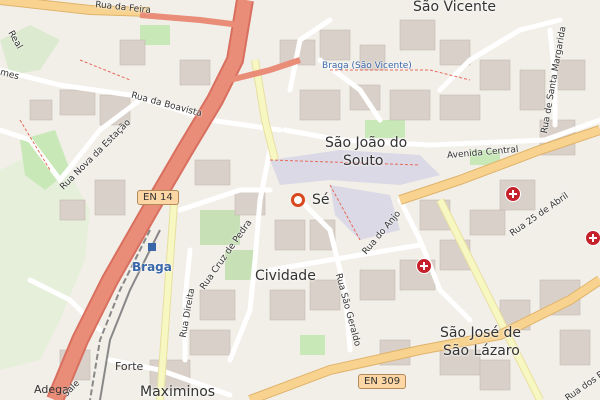  I want to click on place-sao-joao-do-souto-line1: São João do, so click(366, 143).